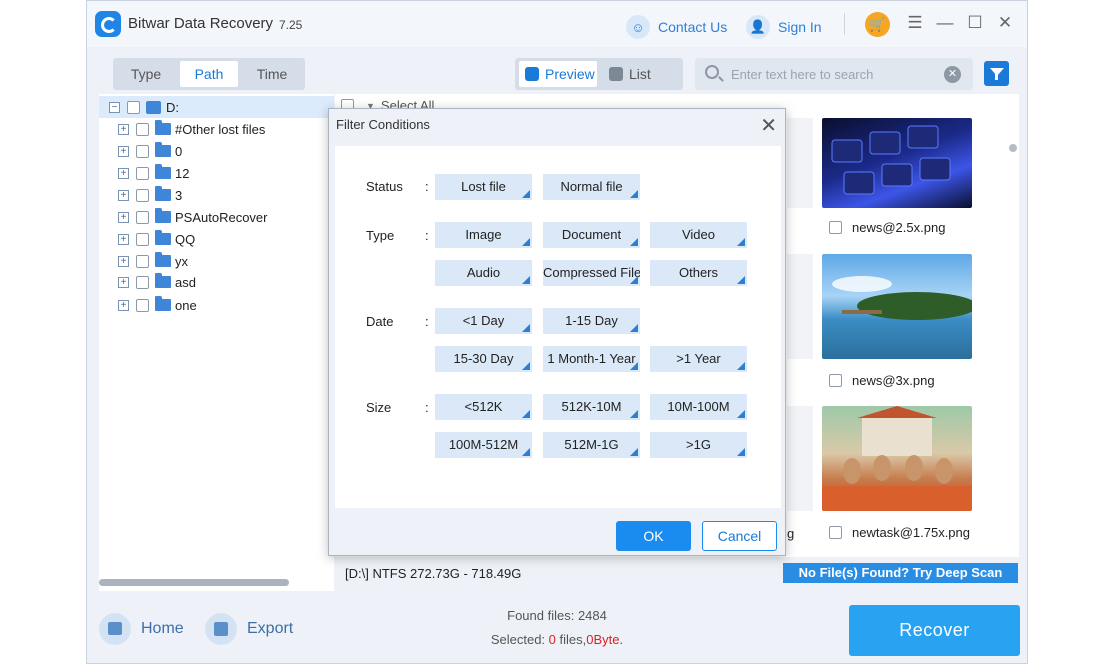 The image size is (1096, 664). I want to click on tree-item: + #Other lost files, so click(216, 129).